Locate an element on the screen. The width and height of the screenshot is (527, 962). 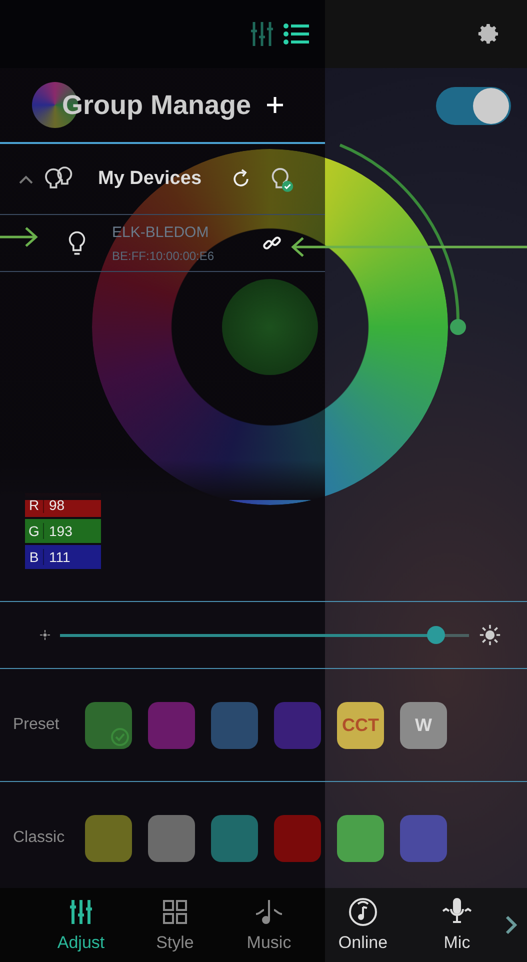
channel-value: 111 is located at coordinates (59, 557).